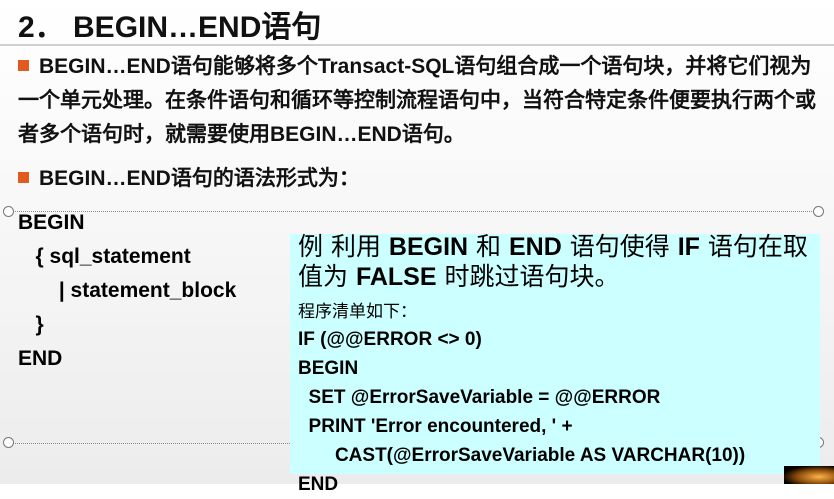 The width and height of the screenshot is (834, 499). I want to click on resize-handle-top-left, so click(8, 211).